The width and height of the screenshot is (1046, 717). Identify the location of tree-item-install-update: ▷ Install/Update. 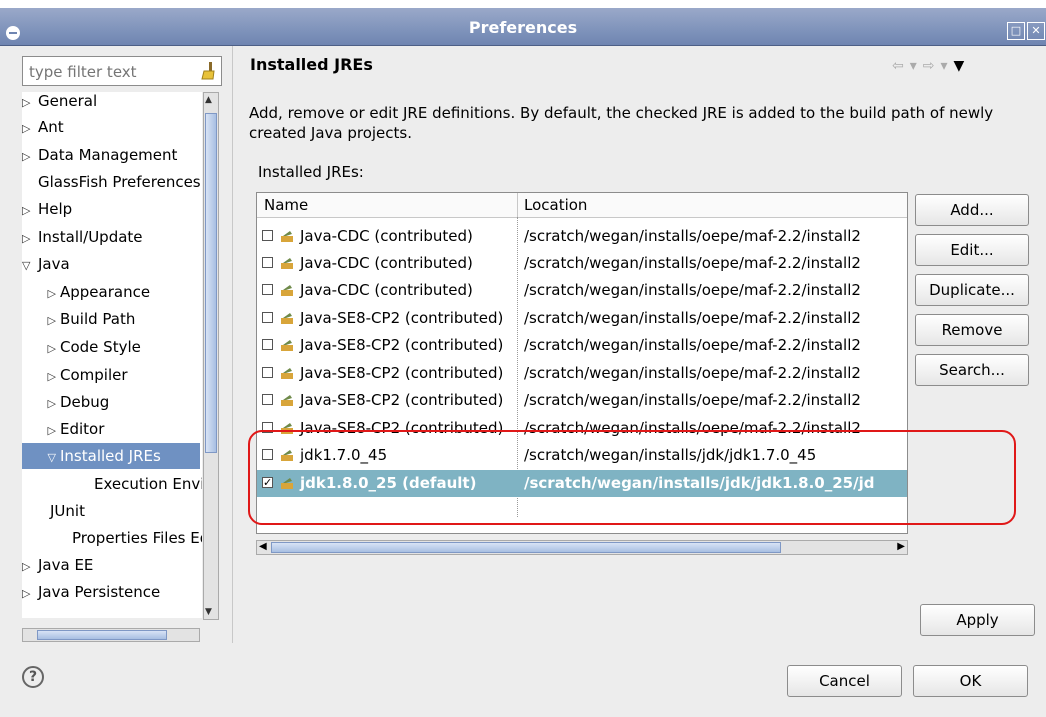
(82, 237).